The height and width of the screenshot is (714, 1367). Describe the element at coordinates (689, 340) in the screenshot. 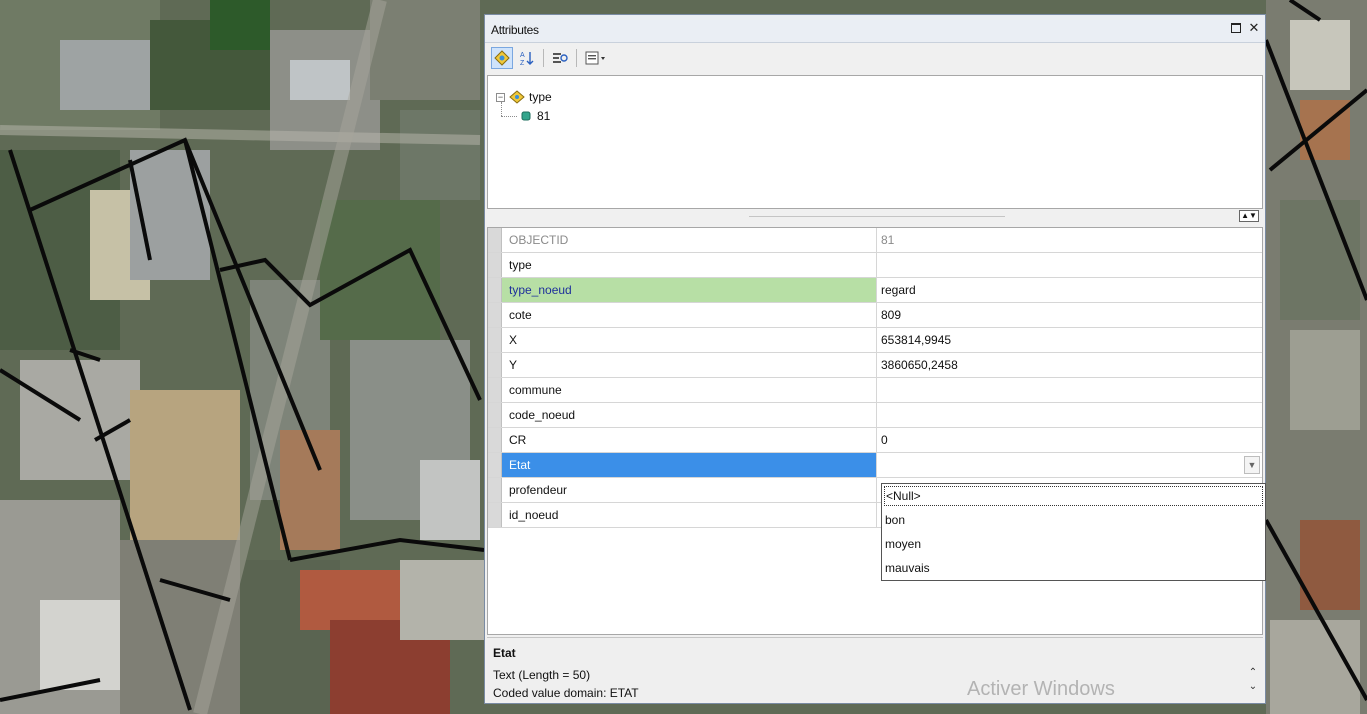

I see `field-name: X` at that location.